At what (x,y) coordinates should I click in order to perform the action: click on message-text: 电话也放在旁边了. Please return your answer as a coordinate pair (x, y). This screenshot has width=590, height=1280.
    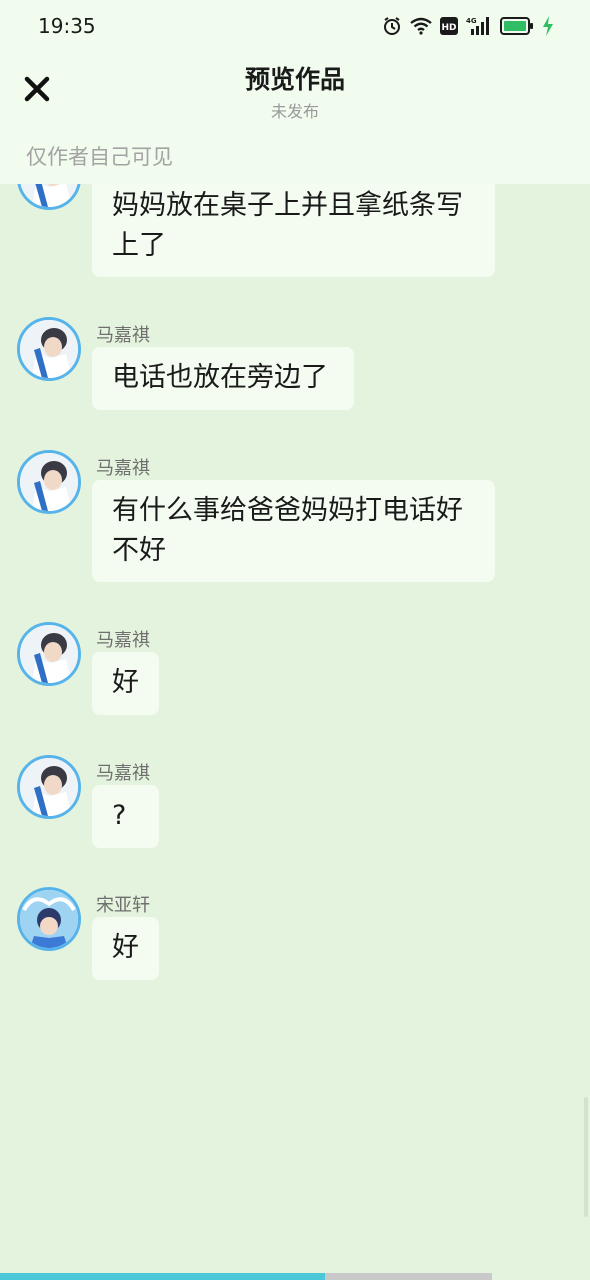
    Looking at the image, I should click on (220, 377).